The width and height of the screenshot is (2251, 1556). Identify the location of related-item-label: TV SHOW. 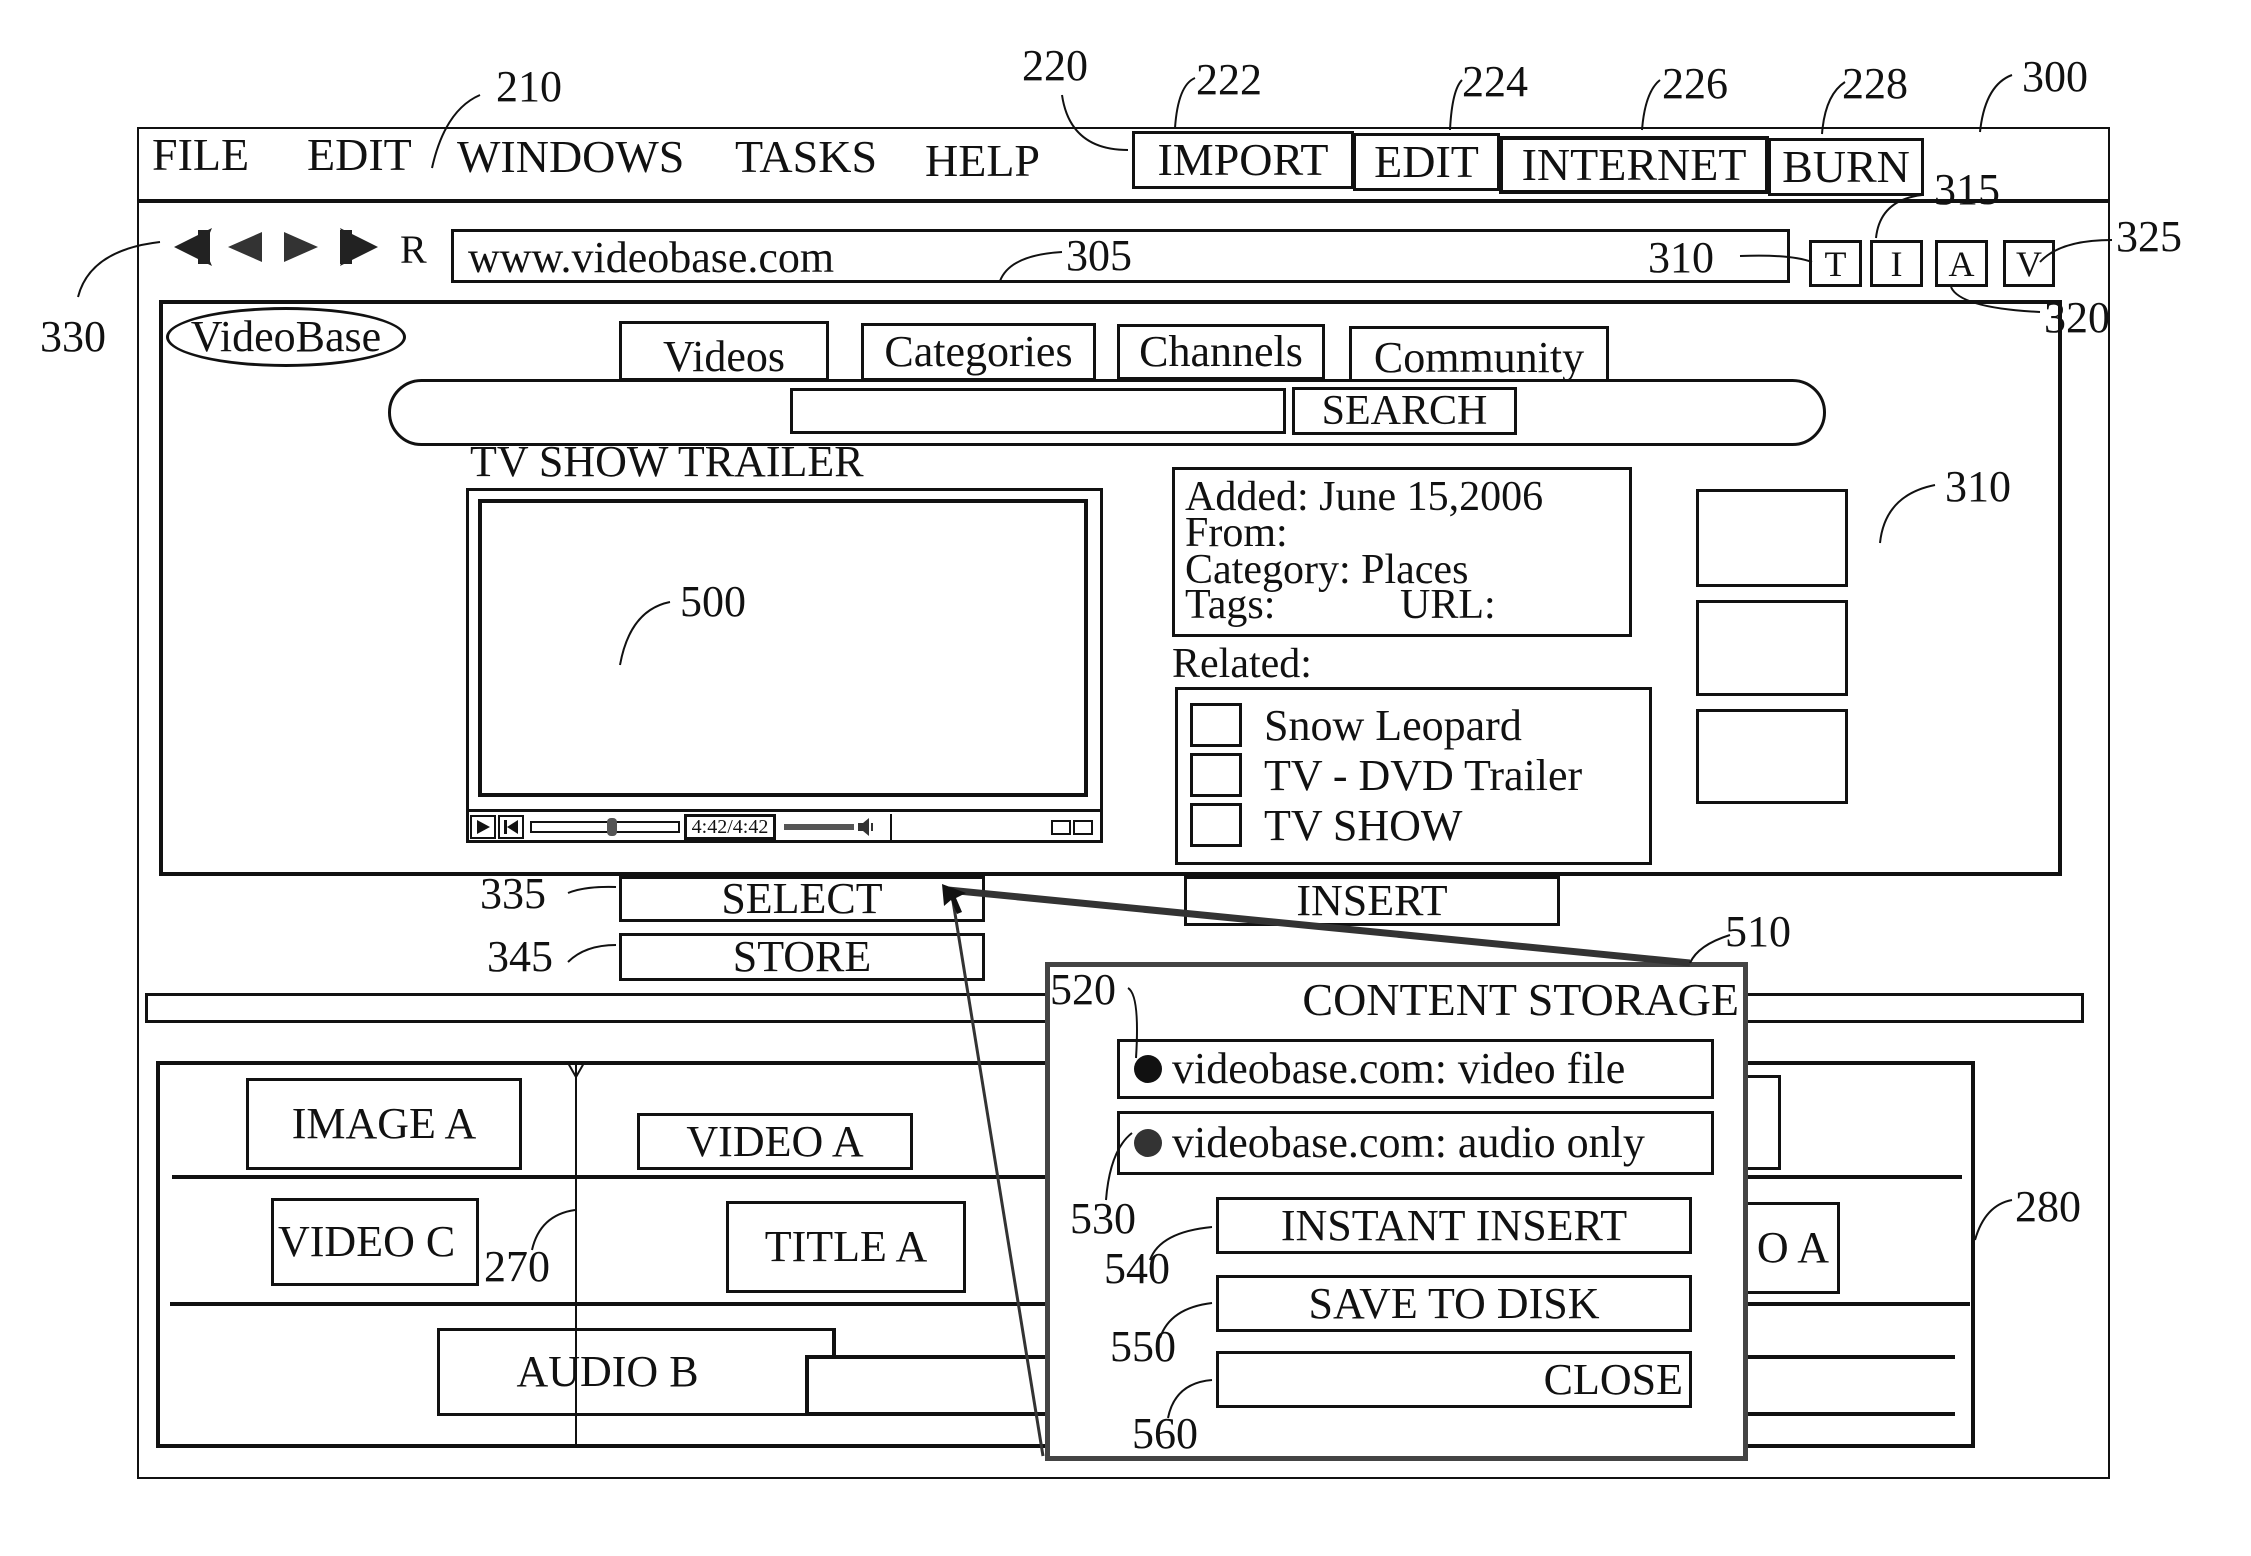
(1363, 825).